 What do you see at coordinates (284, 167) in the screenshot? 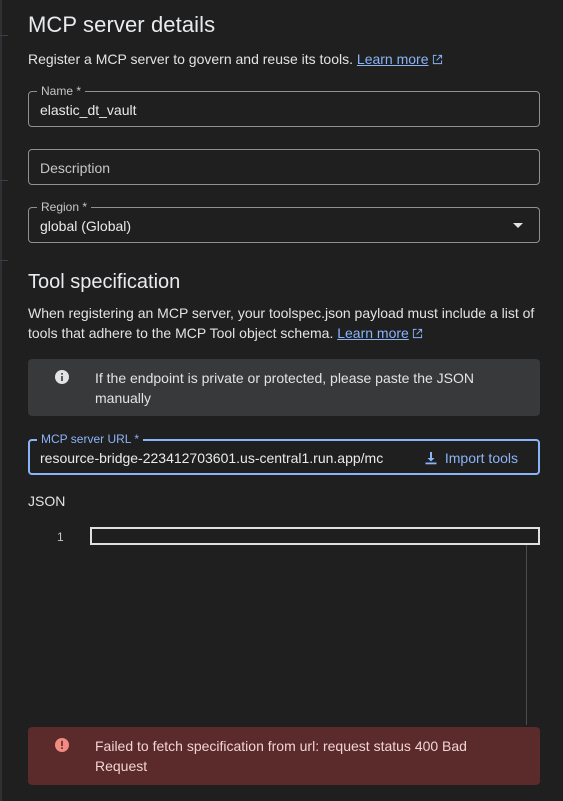
I see `description-field: Description` at bounding box center [284, 167].